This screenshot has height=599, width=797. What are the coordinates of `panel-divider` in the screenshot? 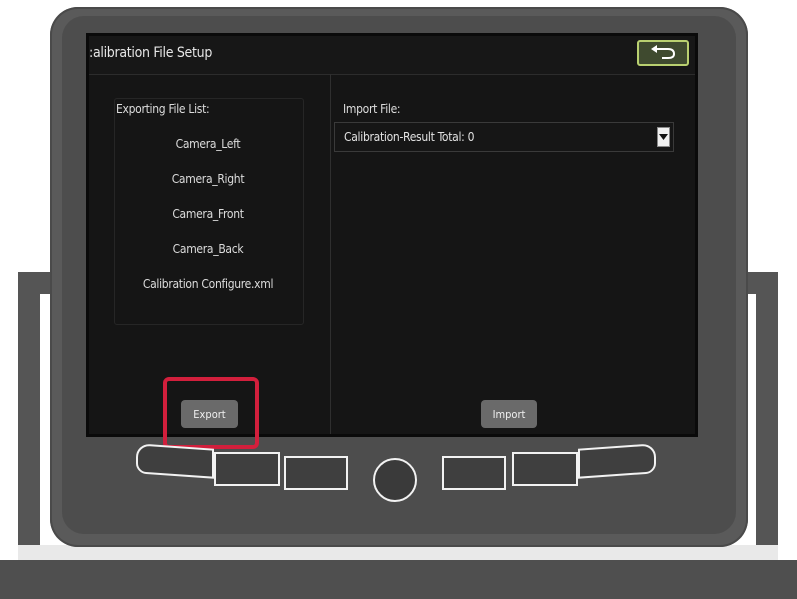 It's located at (330, 254).